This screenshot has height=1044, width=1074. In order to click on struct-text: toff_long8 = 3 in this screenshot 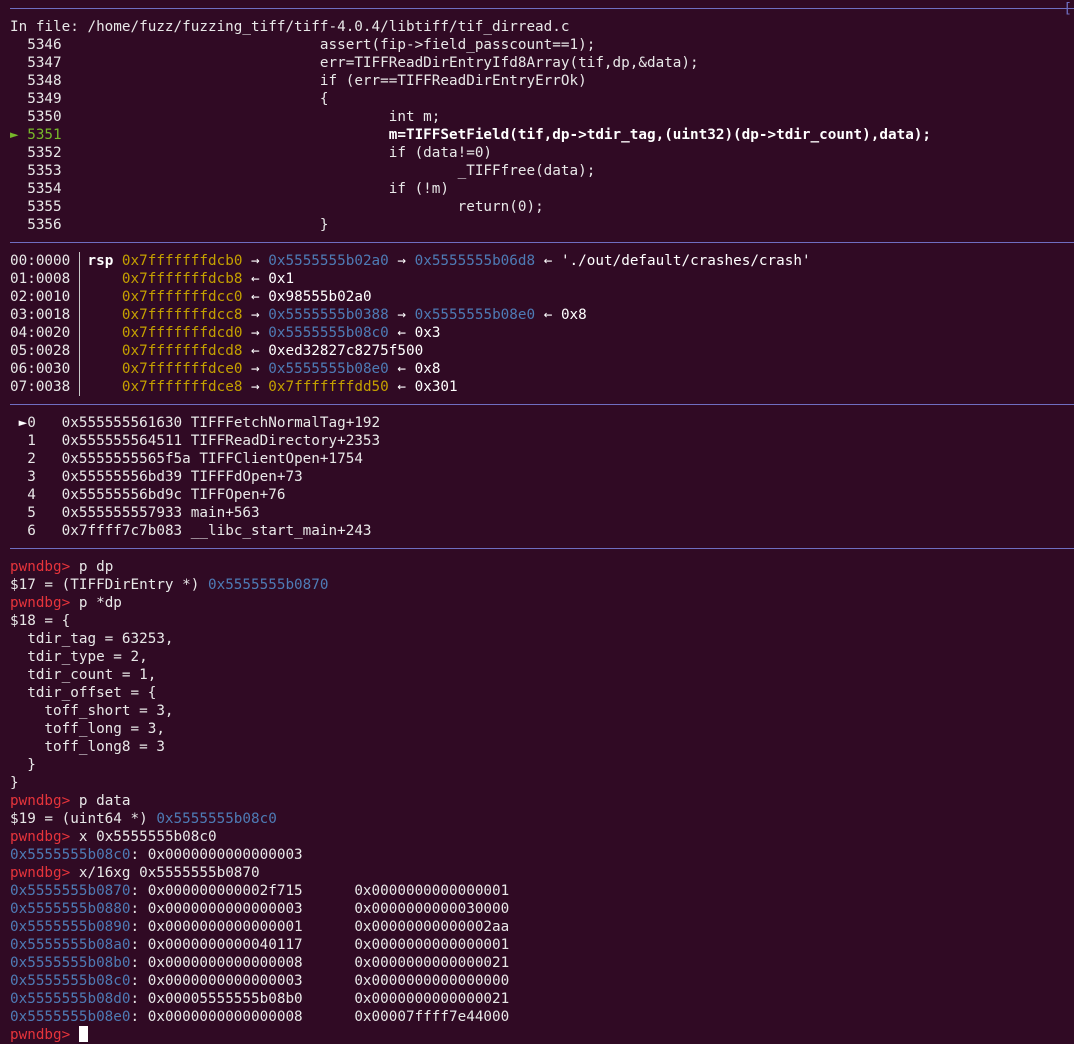, I will do `click(87, 747)`.